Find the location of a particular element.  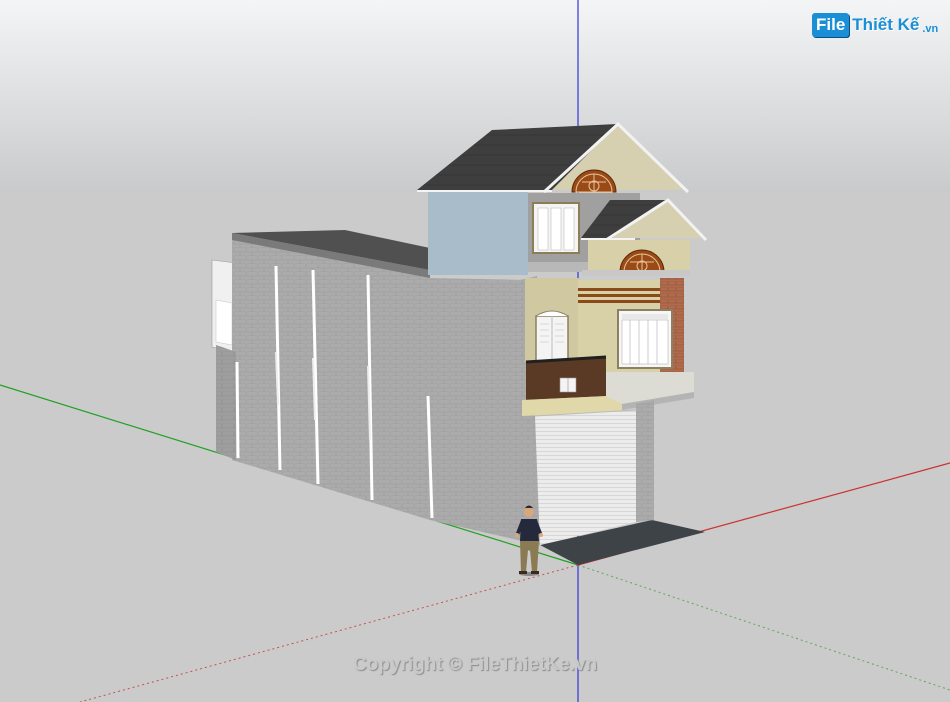

bay-window is located at coordinates (645, 339).